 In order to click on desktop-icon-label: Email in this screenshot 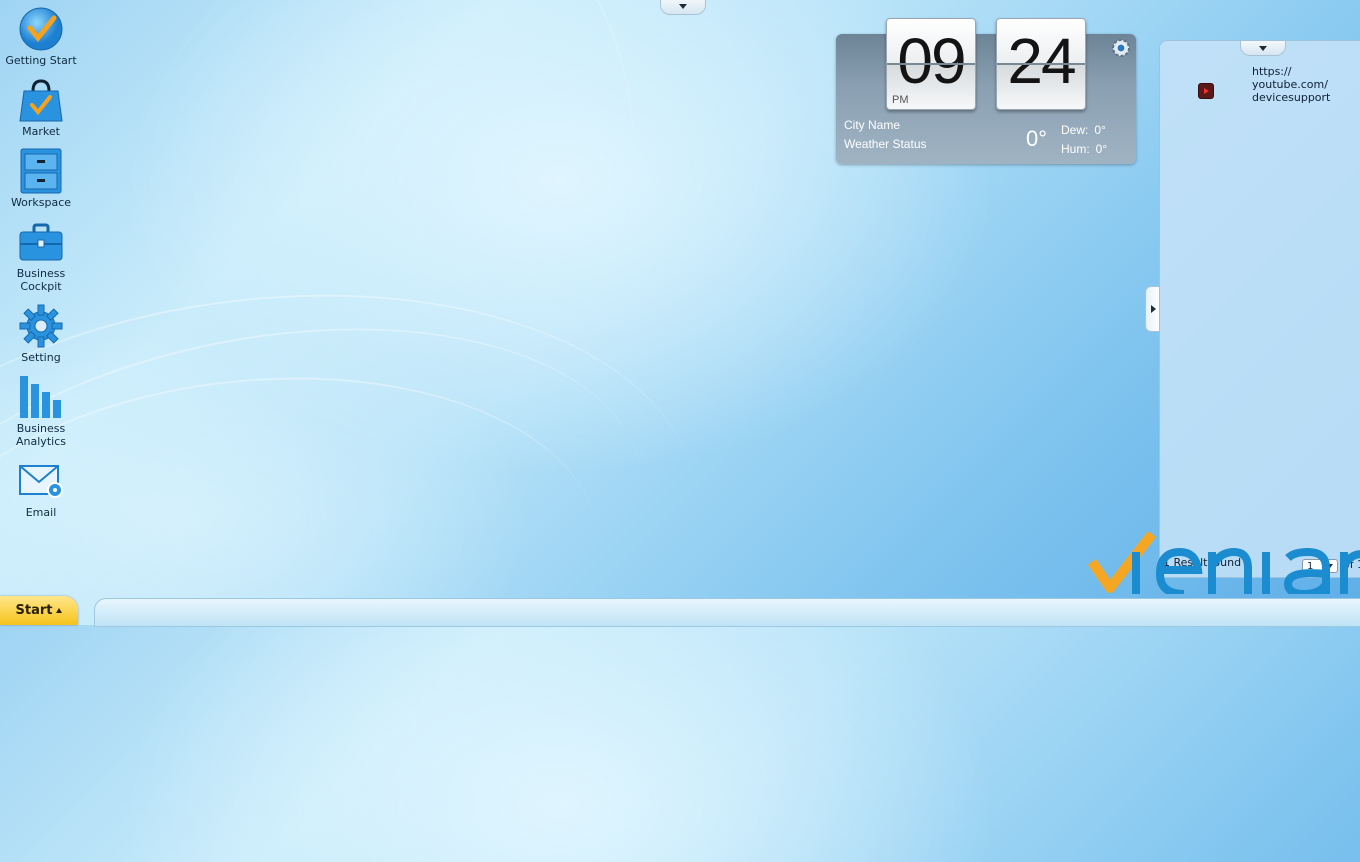, I will do `click(41, 512)`.